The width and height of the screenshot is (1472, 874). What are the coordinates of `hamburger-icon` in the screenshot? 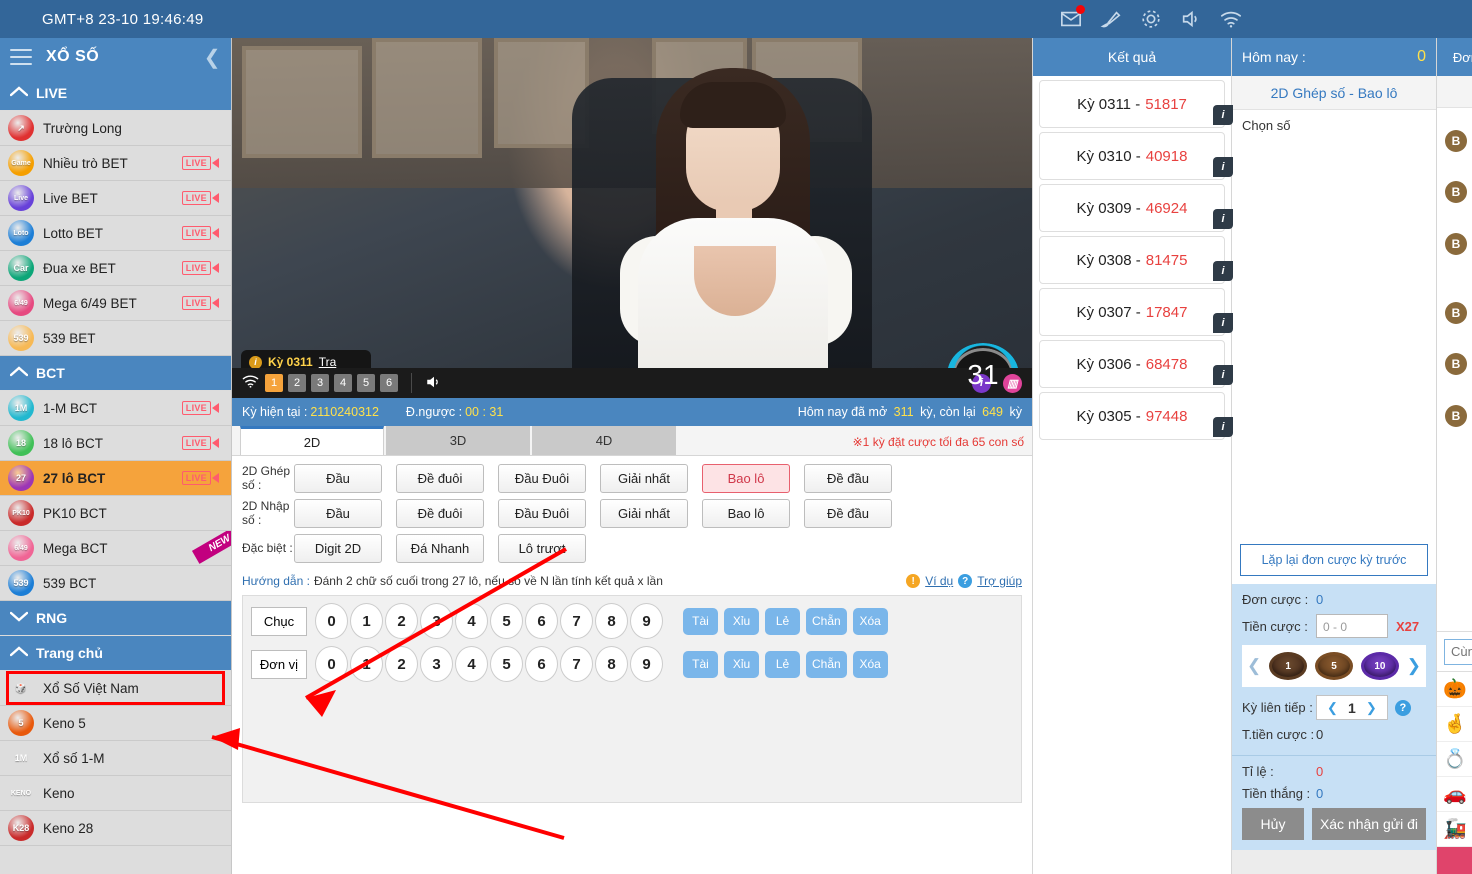 It's located at (21, 57).